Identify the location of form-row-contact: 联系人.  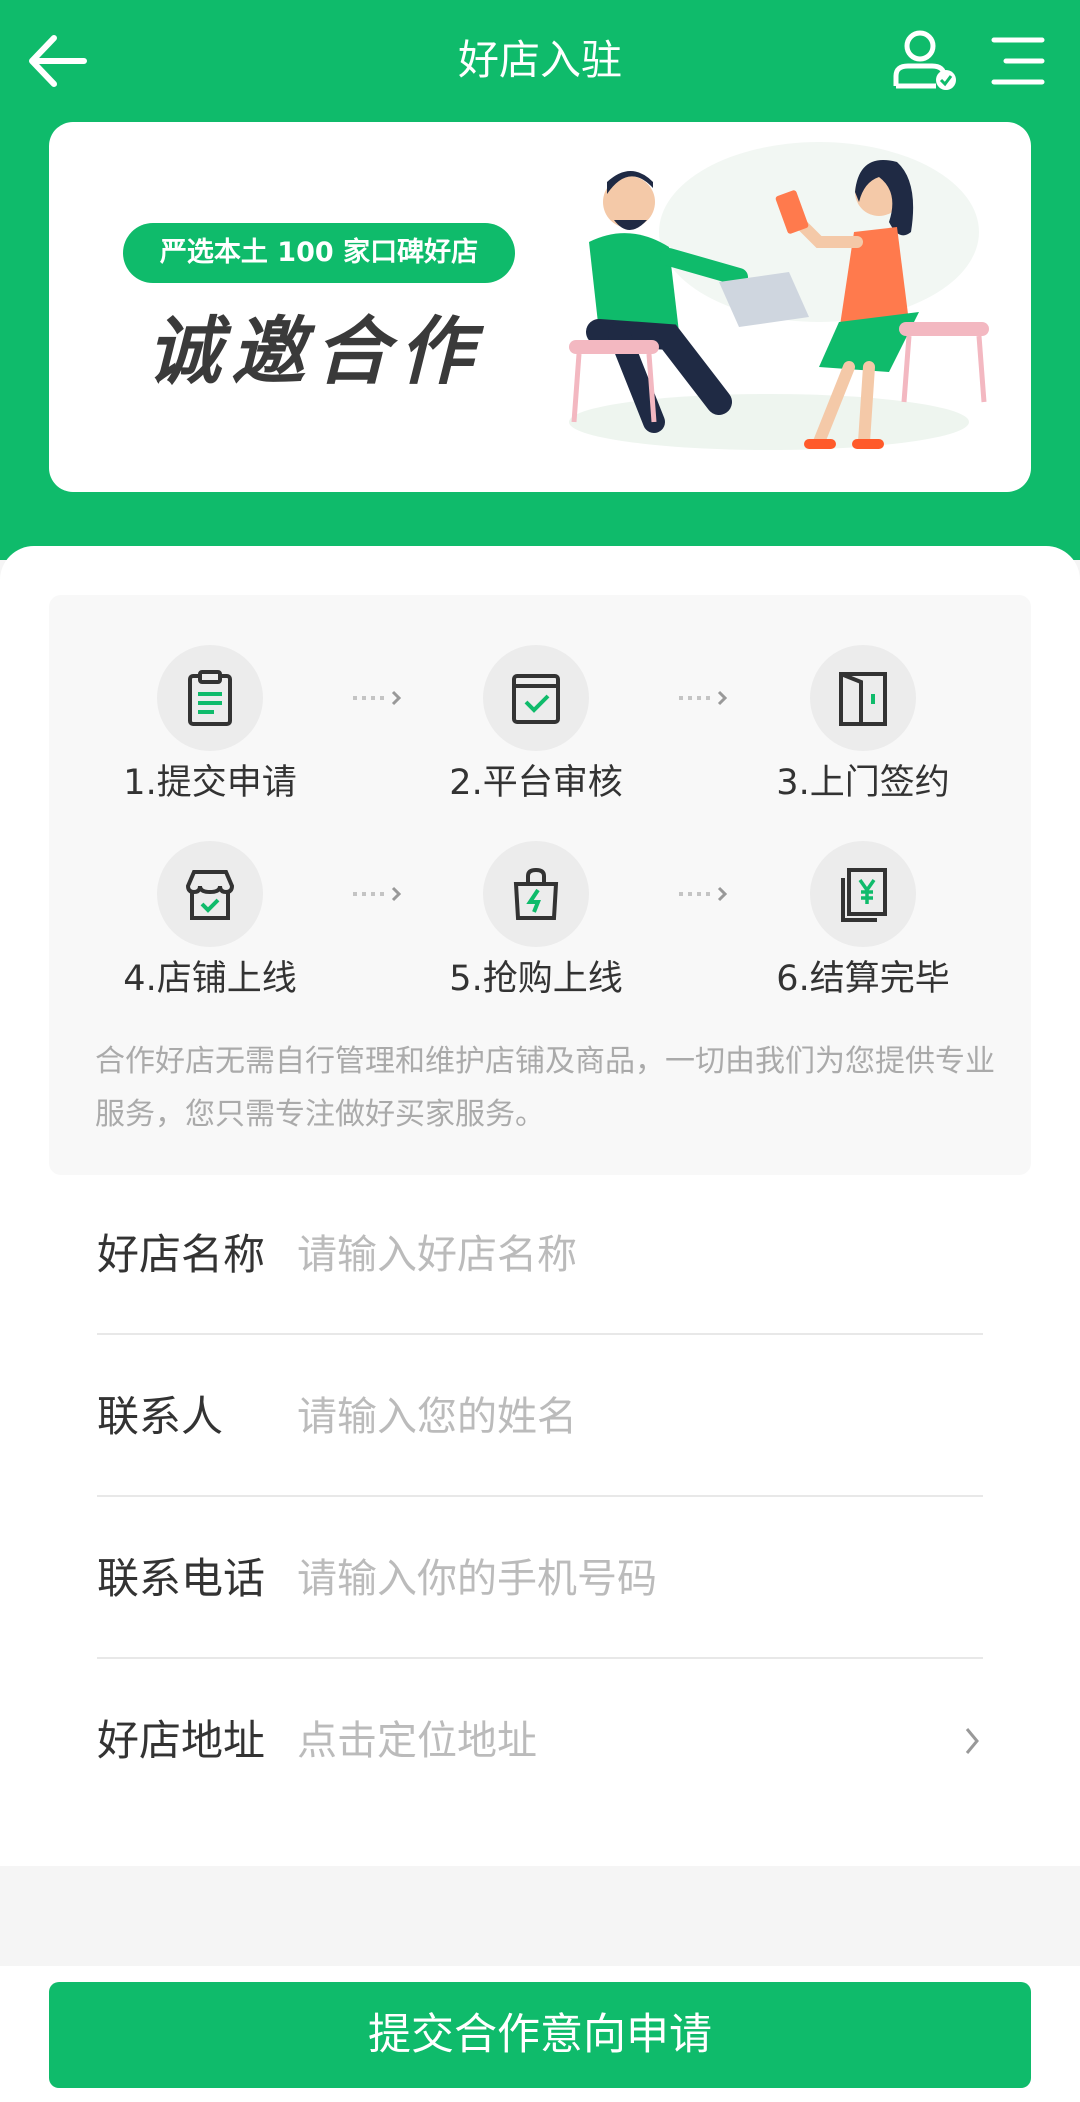
(540, 1417).